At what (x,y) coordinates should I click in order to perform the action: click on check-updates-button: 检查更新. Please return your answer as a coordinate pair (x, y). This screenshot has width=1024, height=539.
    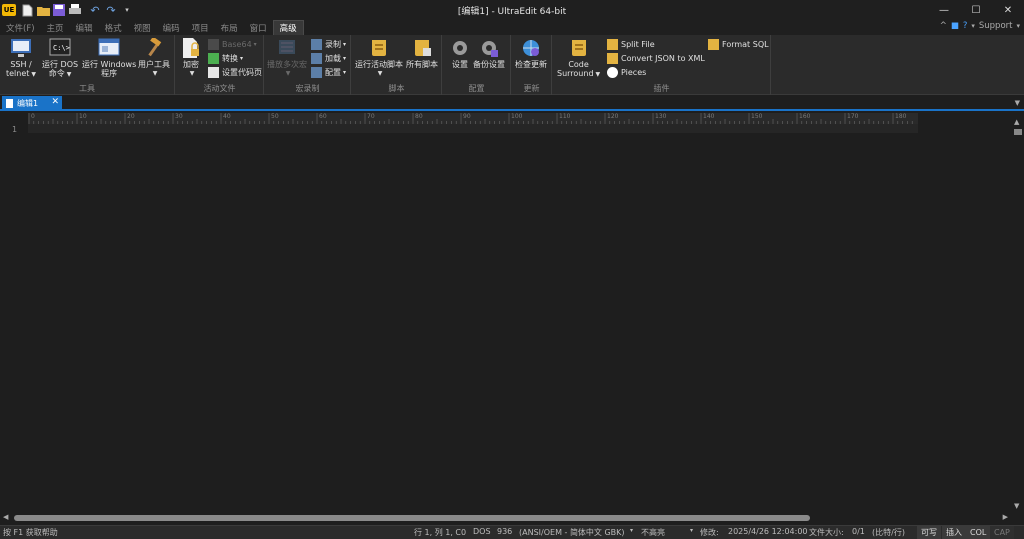
    Looking at the image, I should click on (531, 53).